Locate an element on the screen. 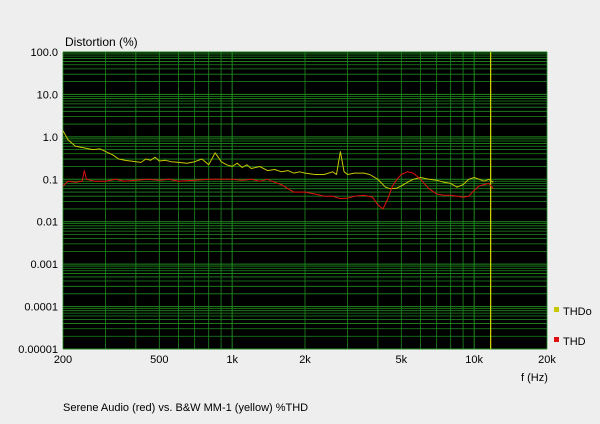 Image resolution: width=600 pixels, height=424 pixels. x-tick-label: 5k is located at coordinates (401, 360).